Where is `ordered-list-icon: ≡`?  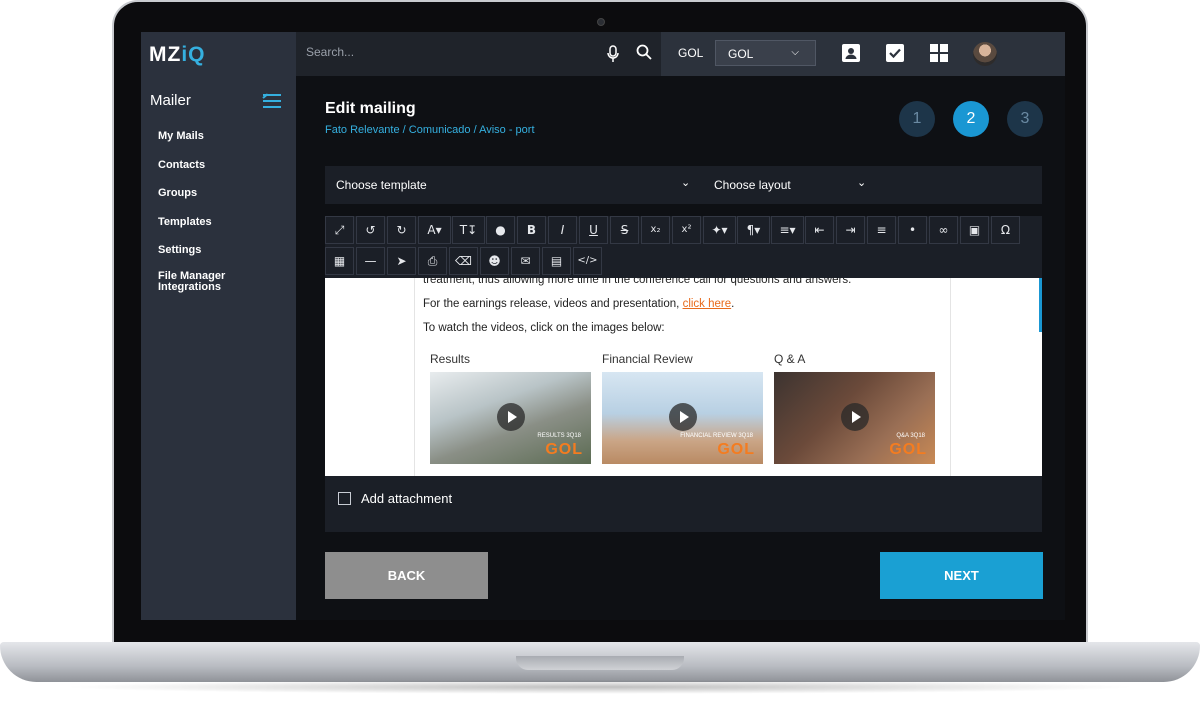
ordered-list-icon: ≡ is located at coordinates (881, 230).